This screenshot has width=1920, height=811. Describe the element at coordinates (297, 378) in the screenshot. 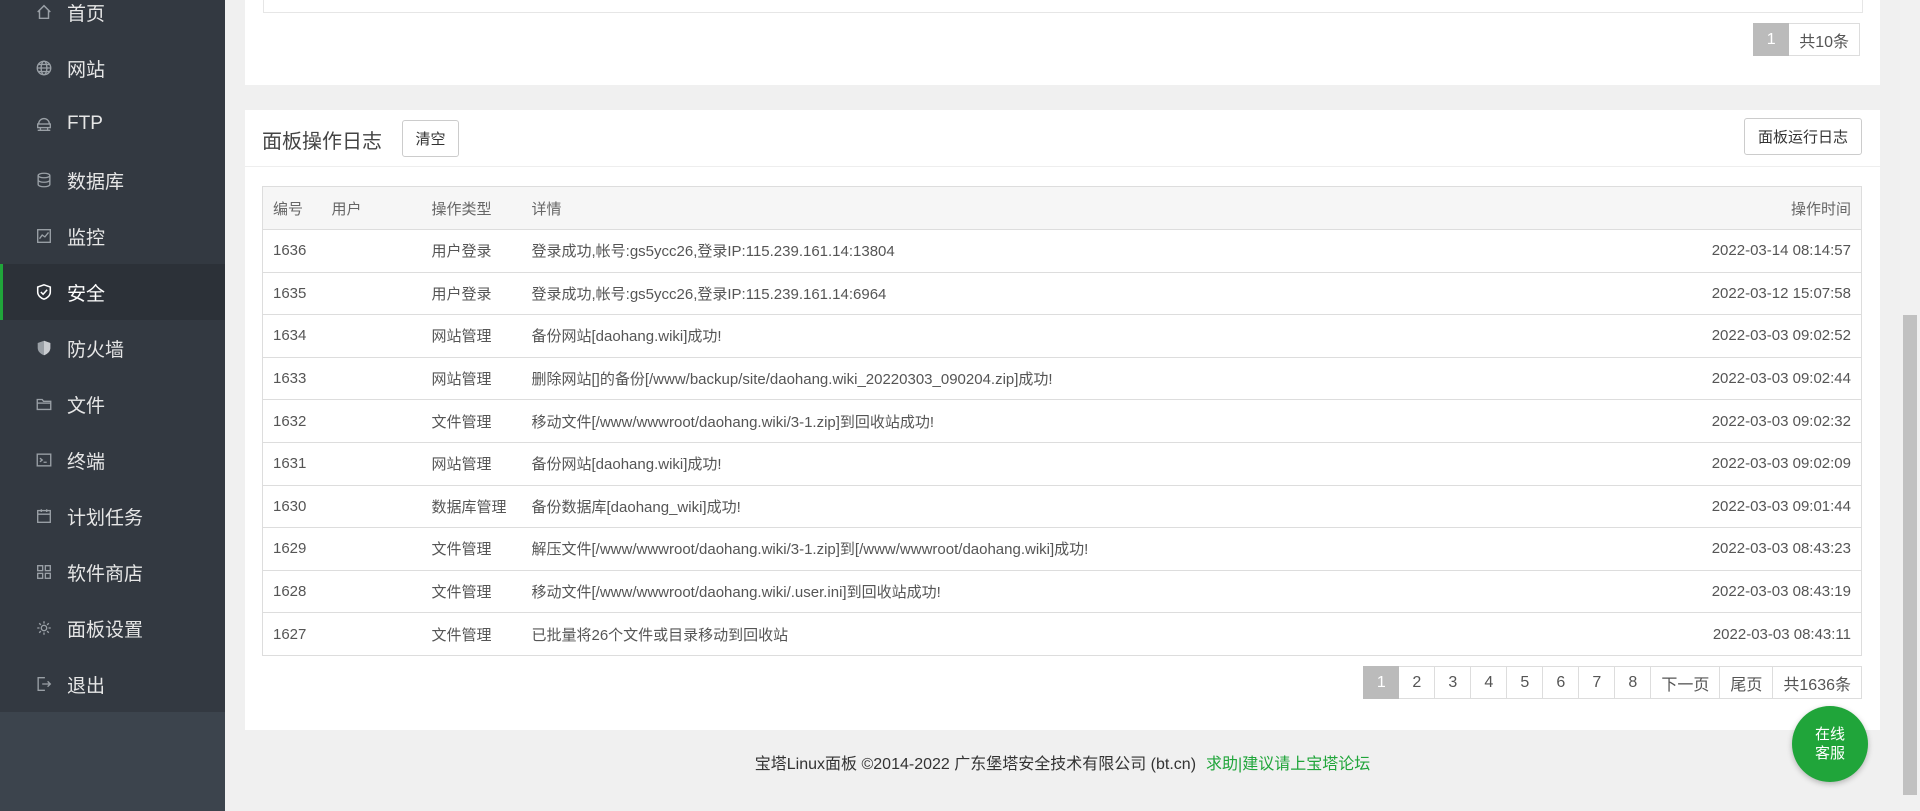

I see `cell-id: 1633` at that location.